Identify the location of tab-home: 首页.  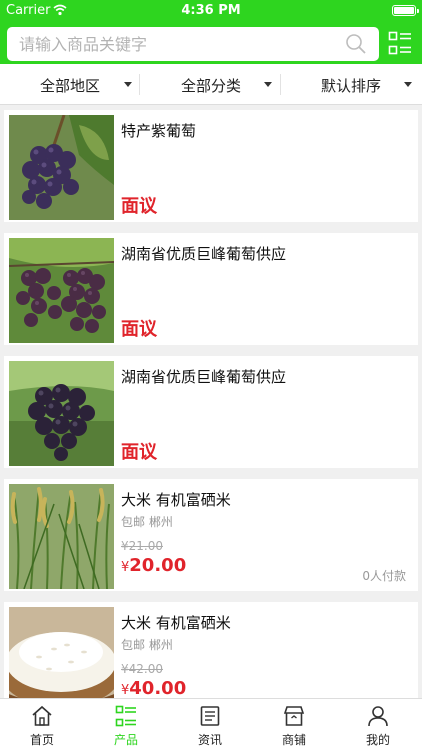
(42, 724).